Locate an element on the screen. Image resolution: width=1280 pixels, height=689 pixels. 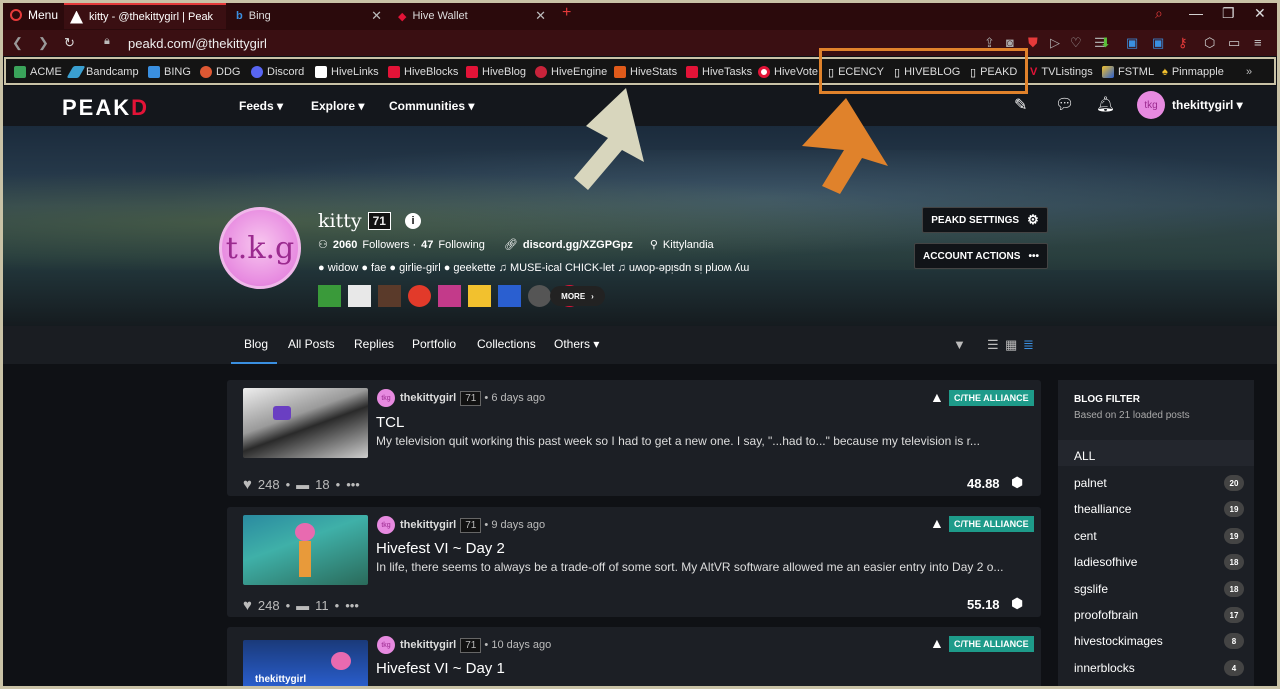
info-icon: i is located at coordinates (412, 221).